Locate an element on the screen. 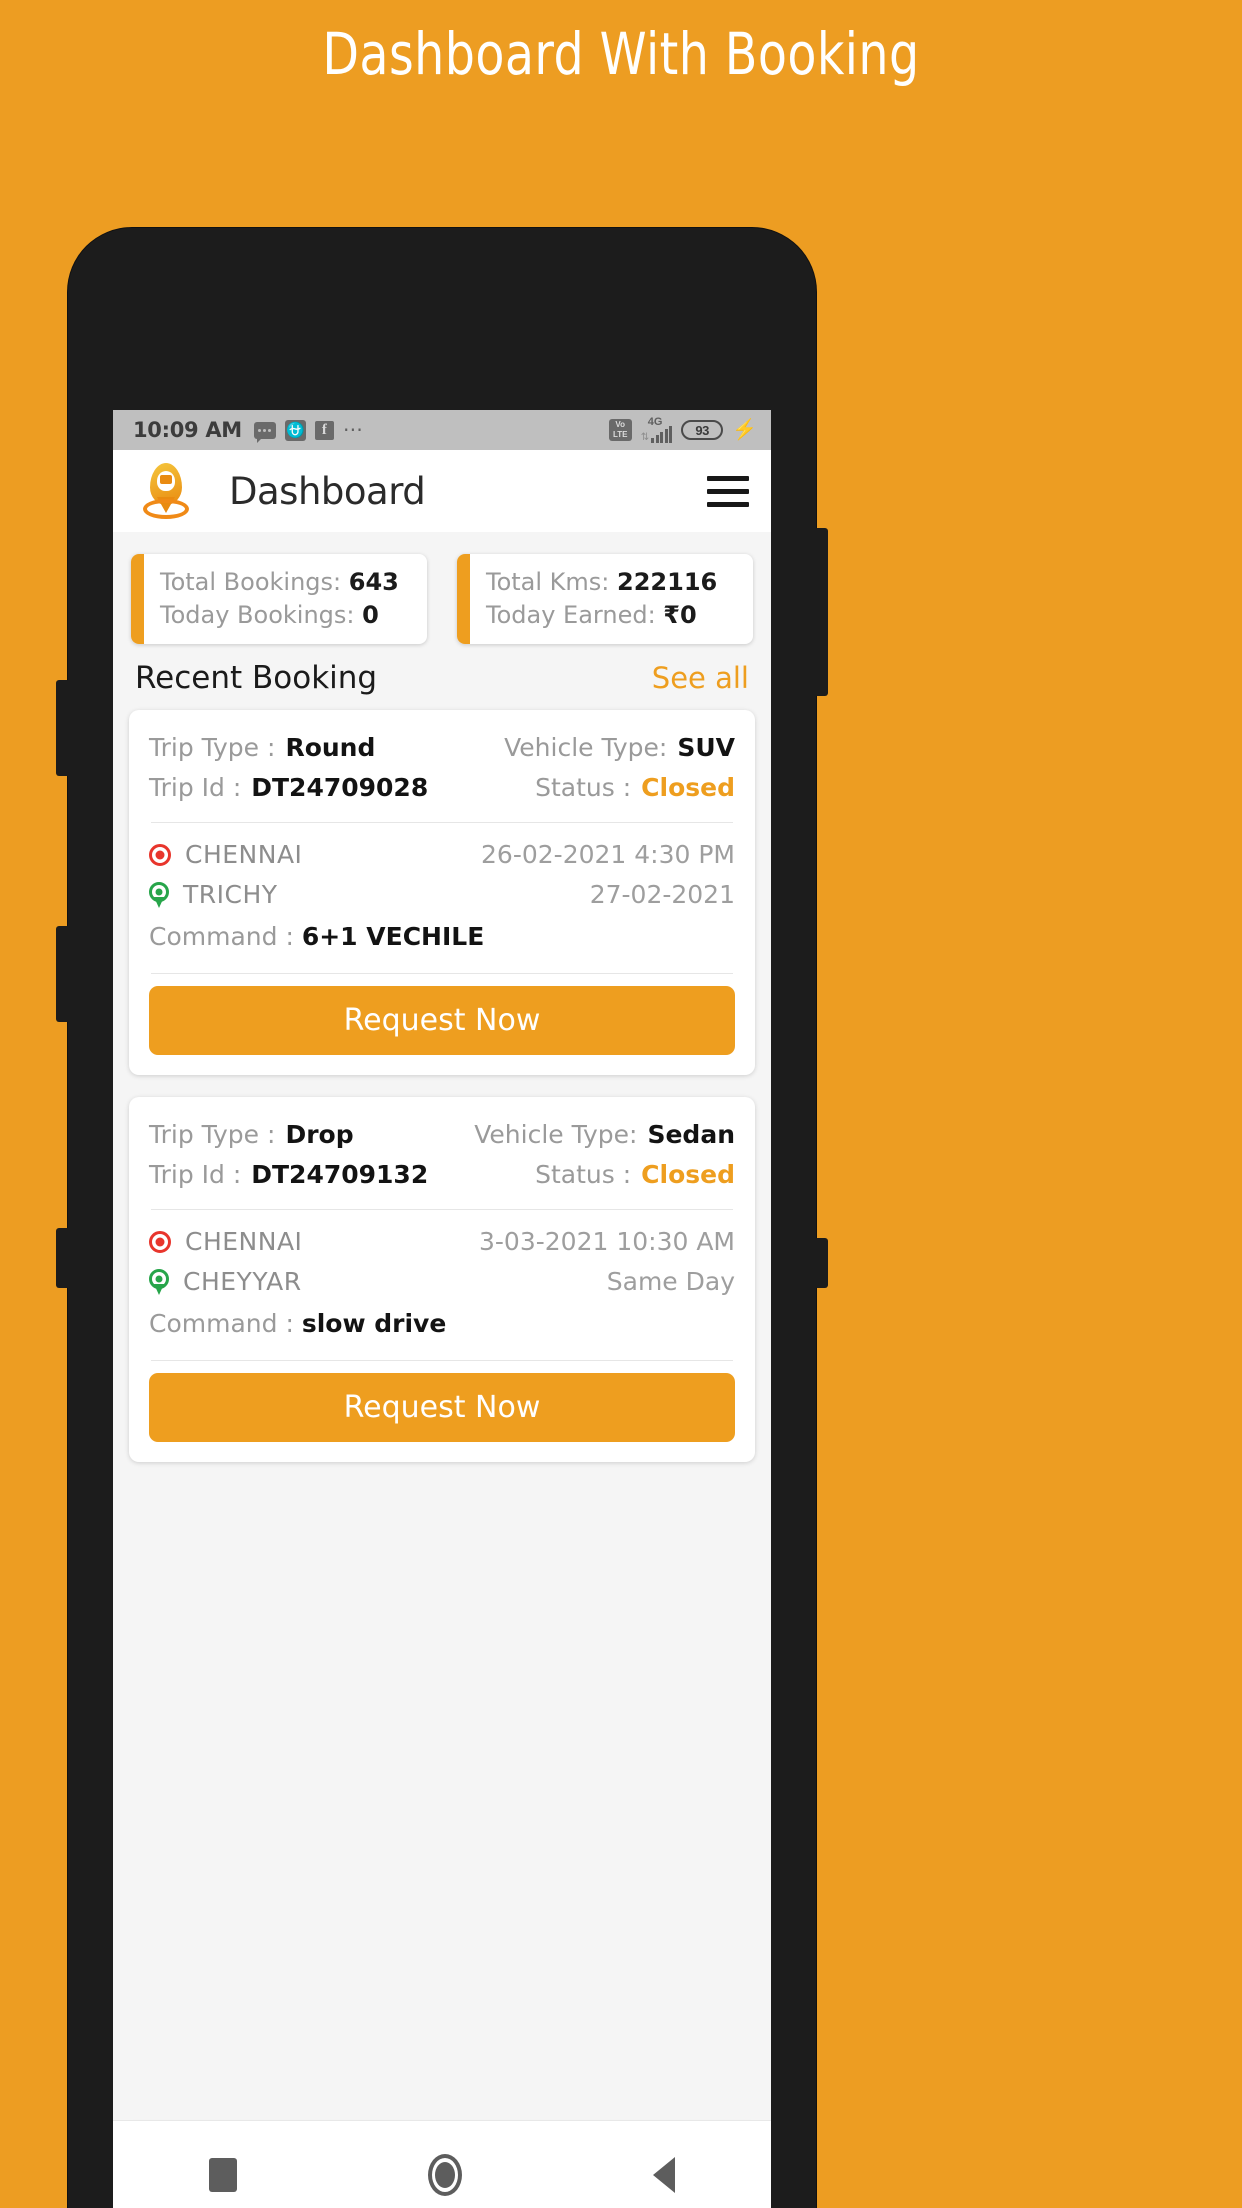 The image size is (1242, 2208). see-all-link: See all is located at coordinates (700, 678).